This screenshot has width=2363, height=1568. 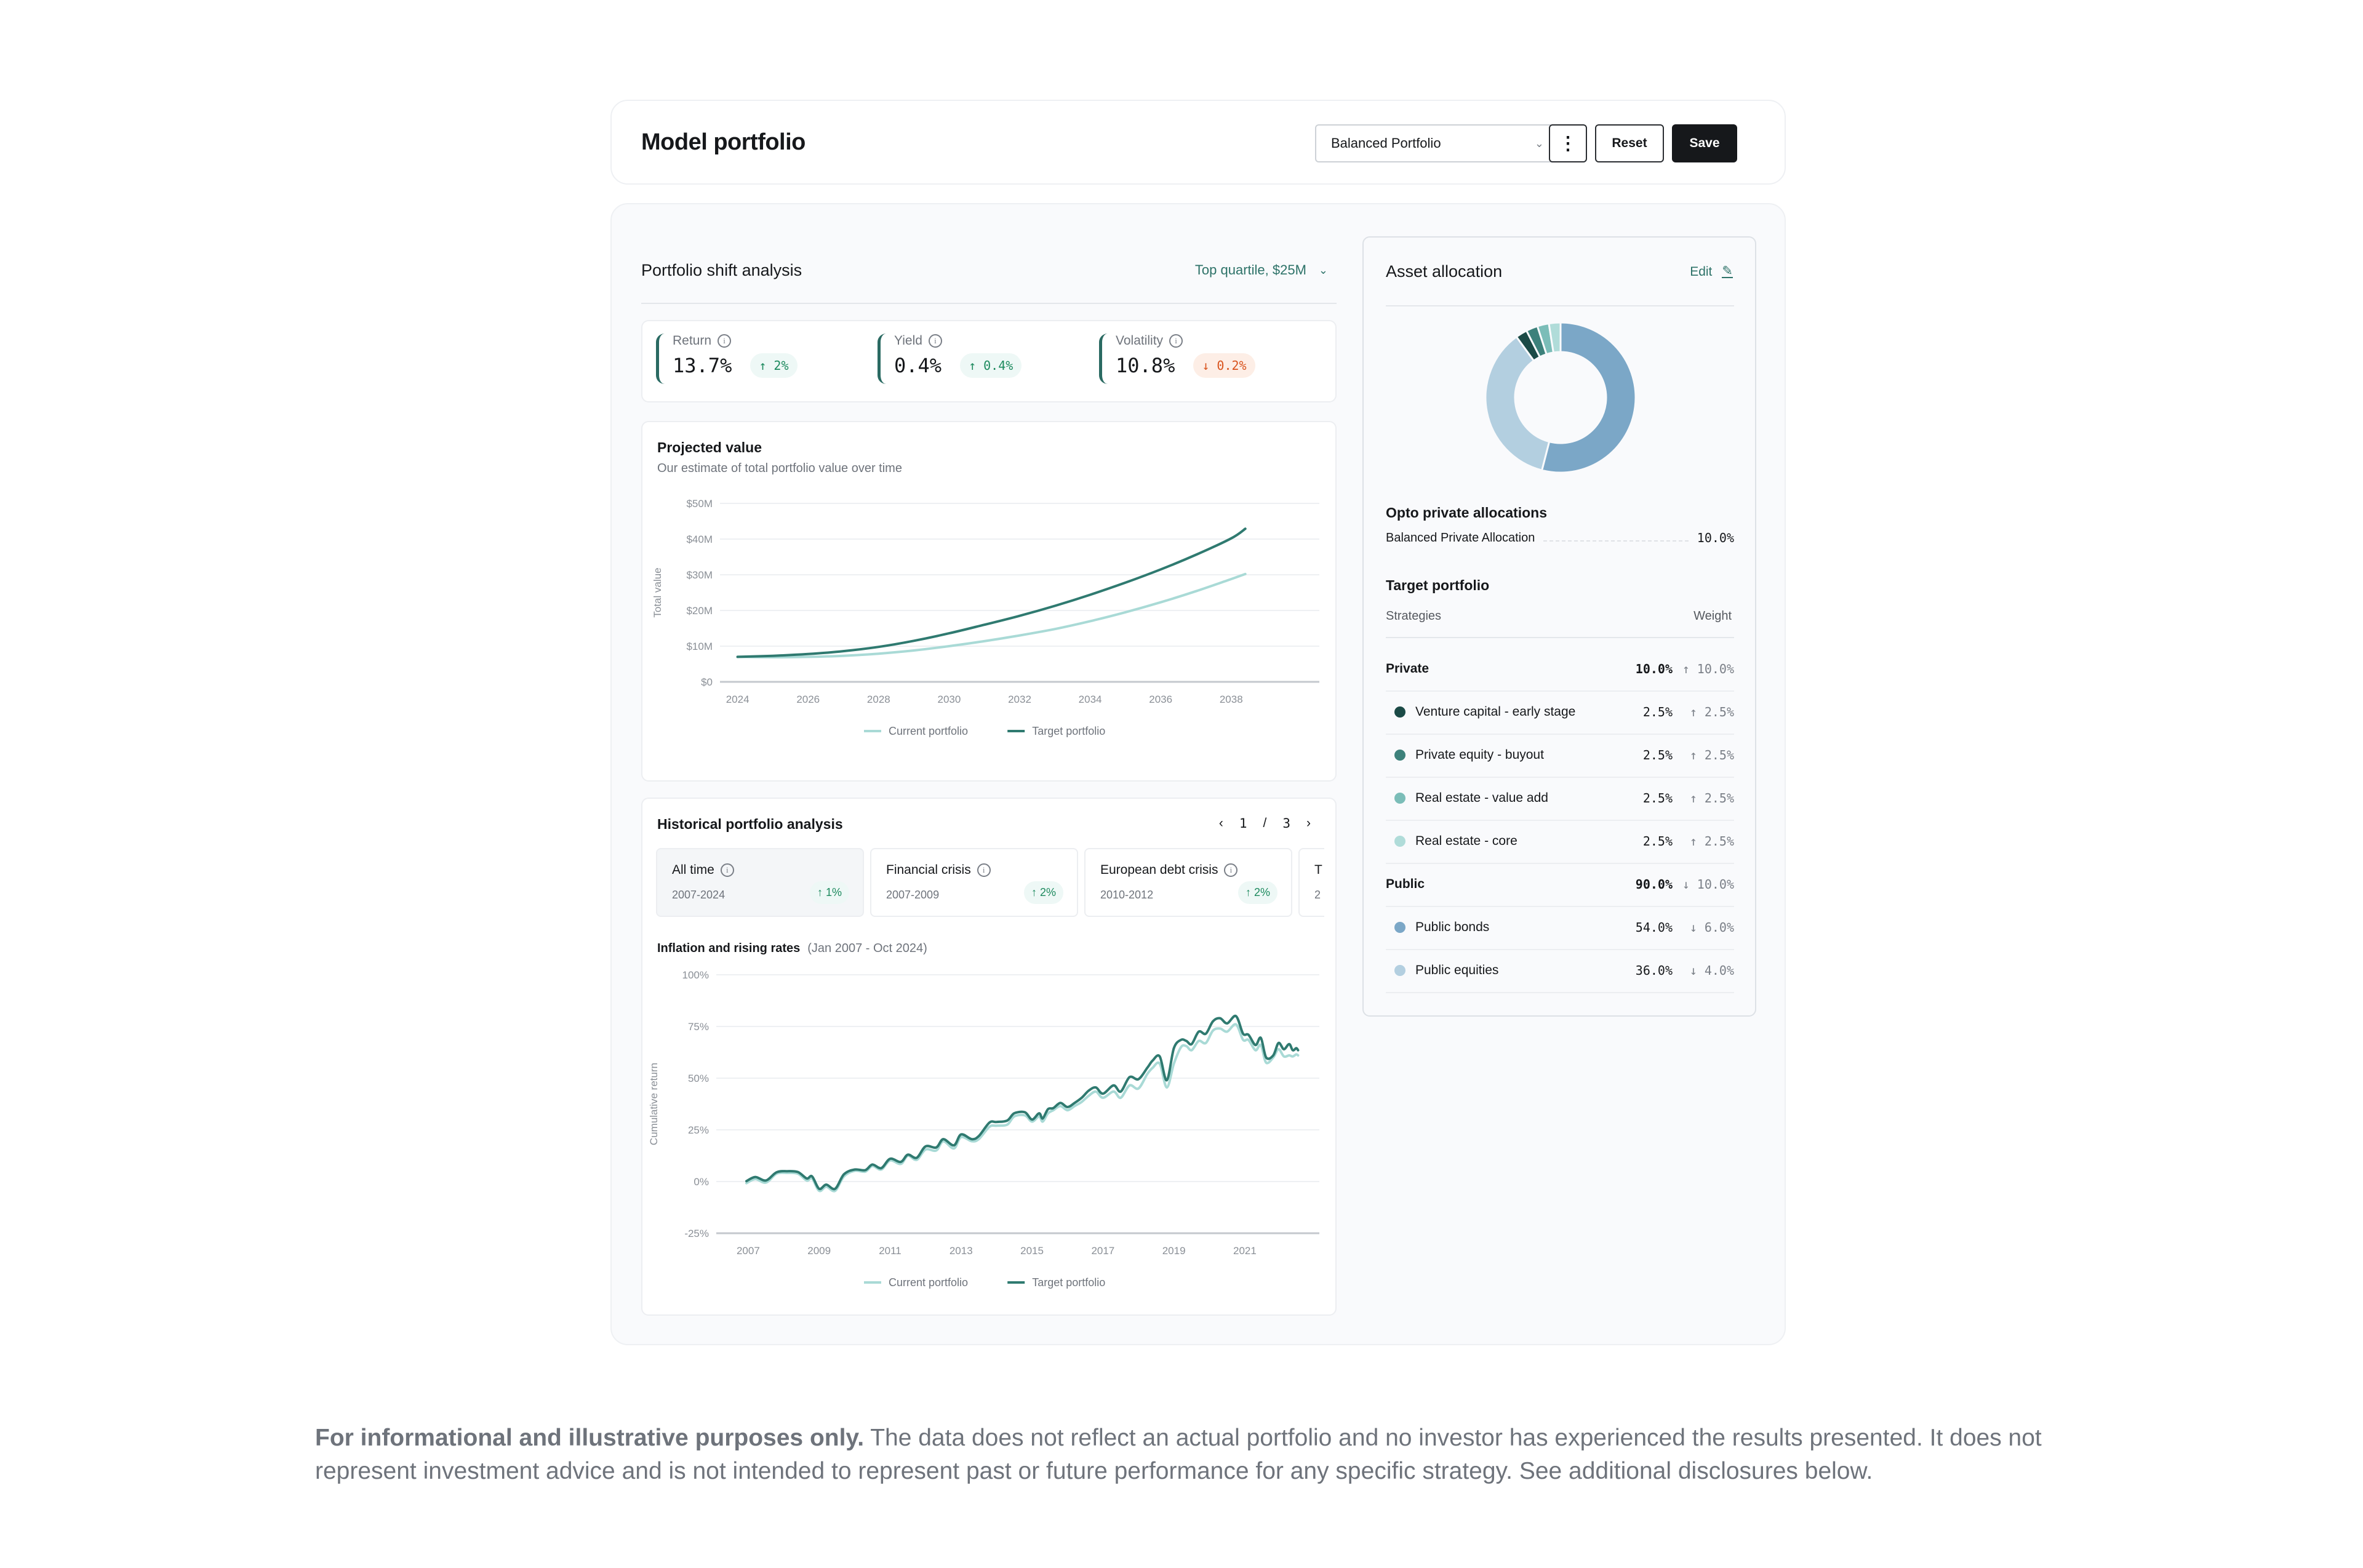 What do you see at coordinates (918, 365) in the screenshot?
I see `metric-value: 0.4%` at bounding box center [918, 365].